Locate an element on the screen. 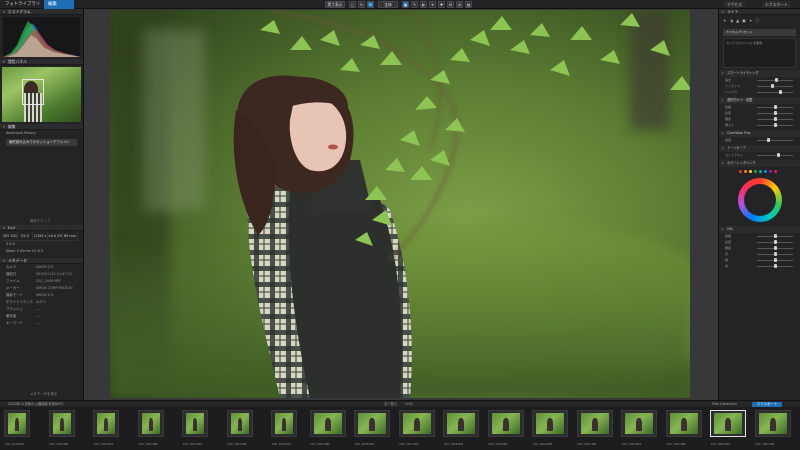 The image size is (800, 450). slider-row: 青 is located at coordinates (759, 266).